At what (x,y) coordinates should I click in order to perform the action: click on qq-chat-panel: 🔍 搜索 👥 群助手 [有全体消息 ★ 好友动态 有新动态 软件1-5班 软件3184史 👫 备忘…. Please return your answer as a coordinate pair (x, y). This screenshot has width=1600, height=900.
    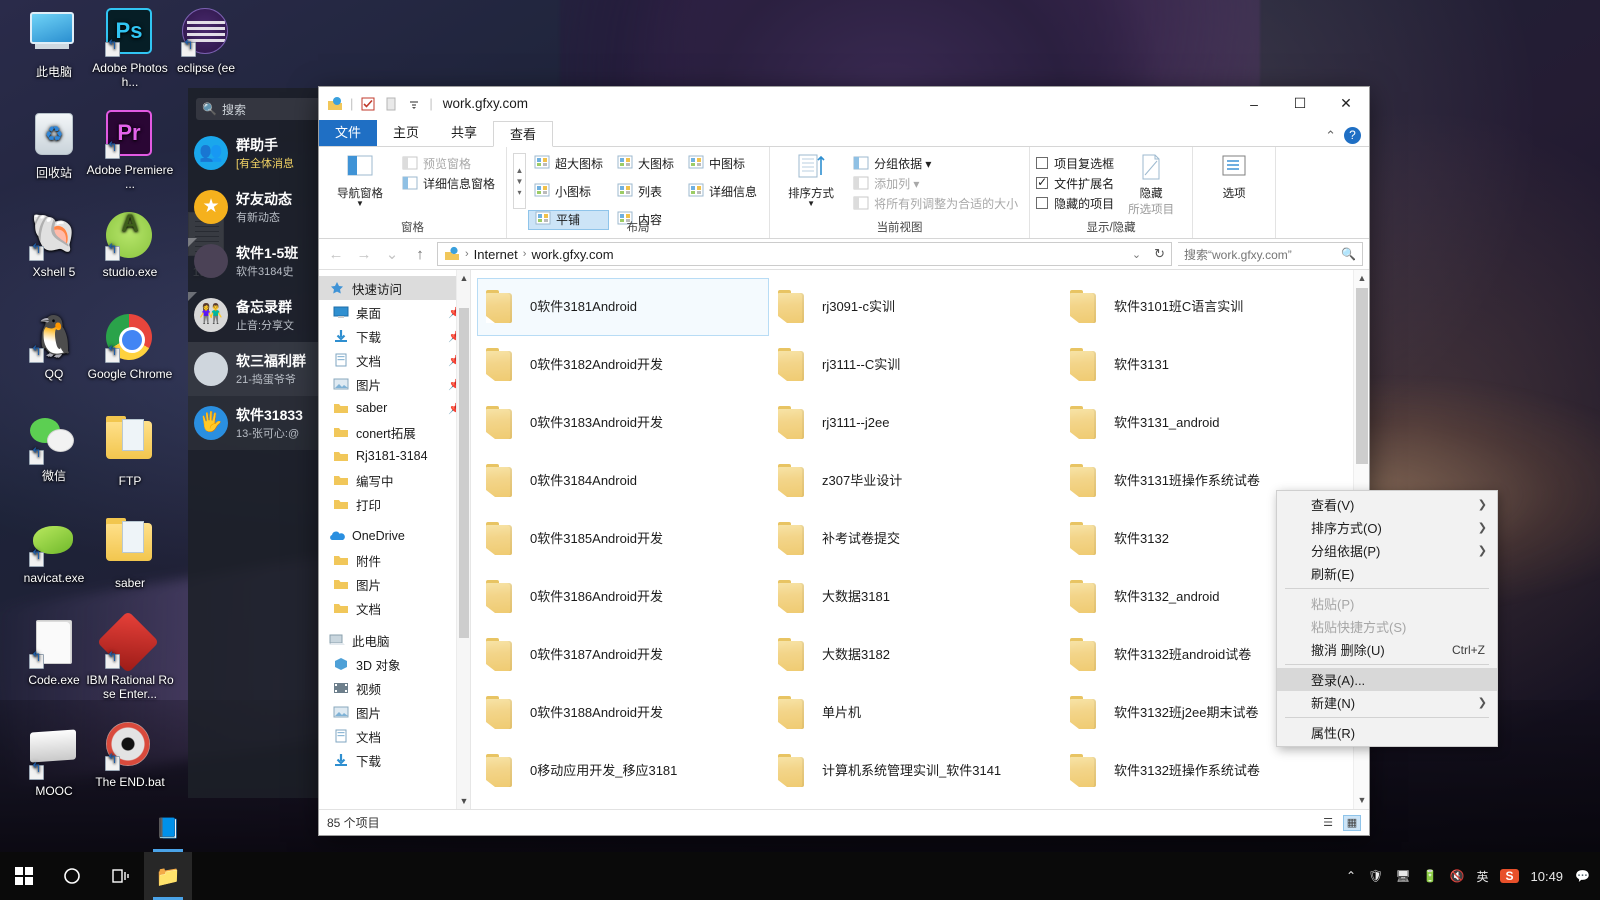
    Looking at the image, I should click on (262, 443).